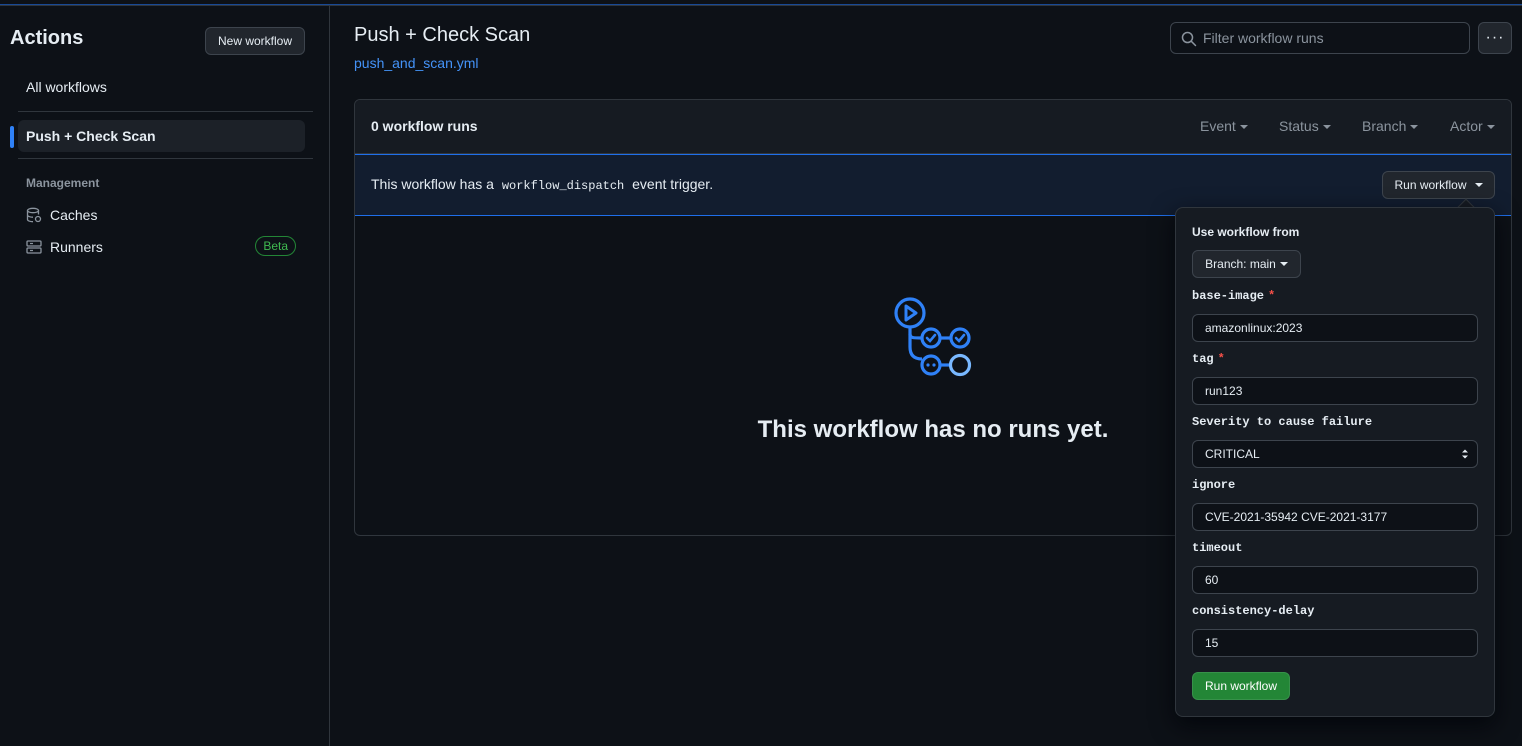 The image size is (1522, 746). What do you see at coordinates (1282, 422) in the screenshot?
I see `severity-label: Severity to cause failure` at bounding box center [1282, 422].